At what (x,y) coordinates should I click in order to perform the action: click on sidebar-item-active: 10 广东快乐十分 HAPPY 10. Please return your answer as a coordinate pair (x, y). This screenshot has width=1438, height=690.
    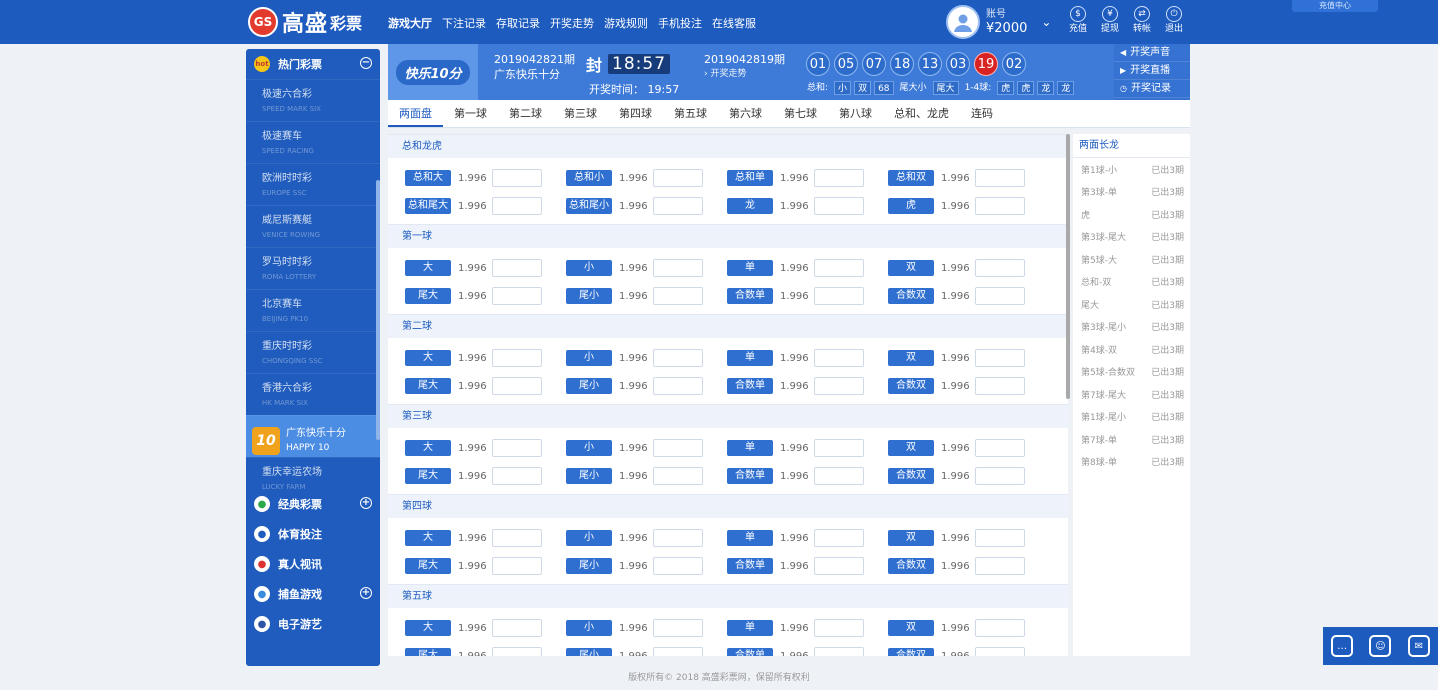
    Looking at the image, I should click on (313, 436).